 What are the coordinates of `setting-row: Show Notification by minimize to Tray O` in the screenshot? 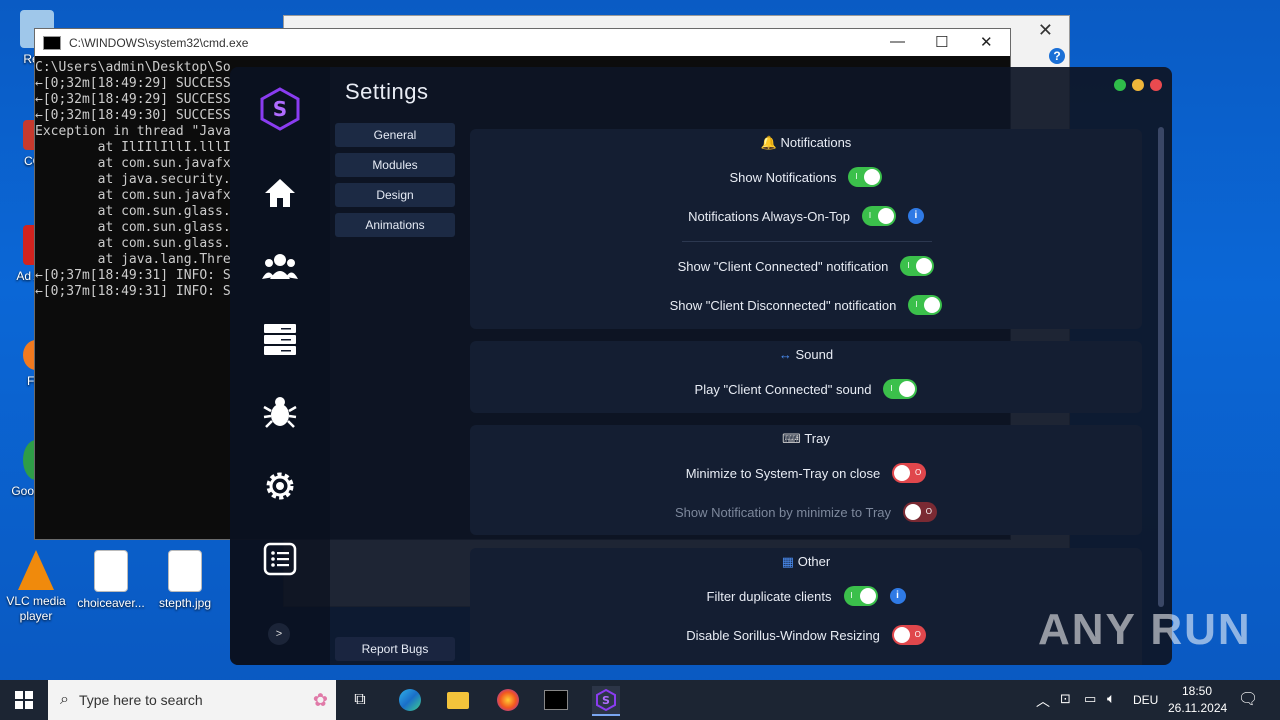 It's located at (806, 512).